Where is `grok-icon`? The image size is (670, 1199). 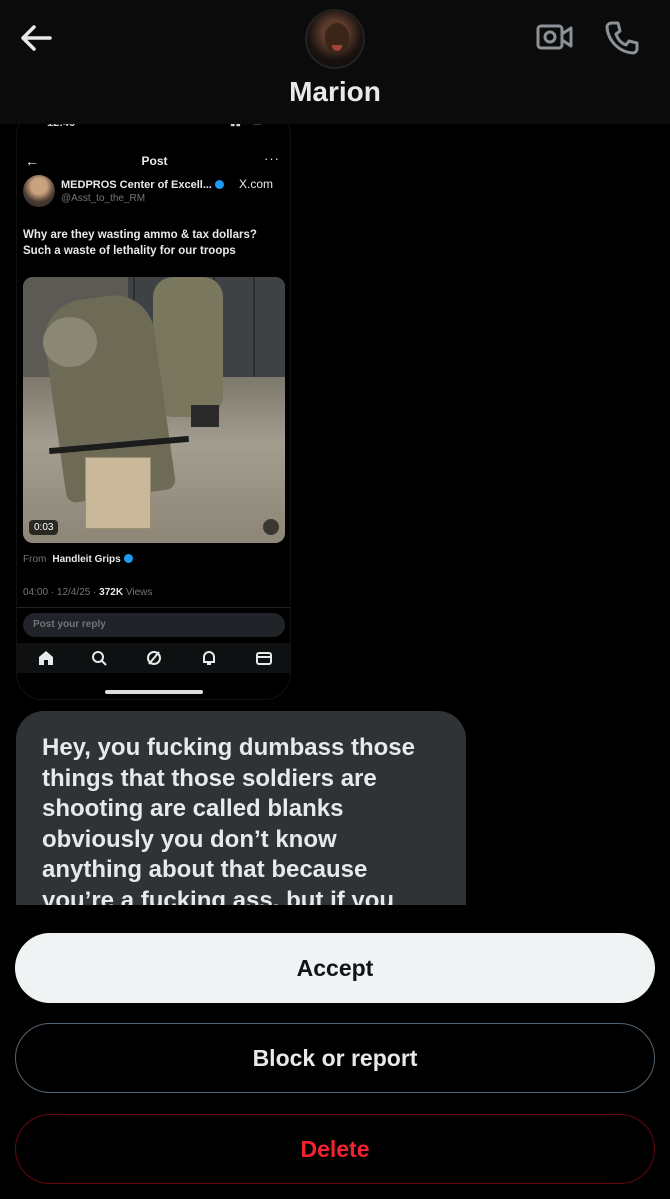 grok-icon is located at coordinates (154, 658).